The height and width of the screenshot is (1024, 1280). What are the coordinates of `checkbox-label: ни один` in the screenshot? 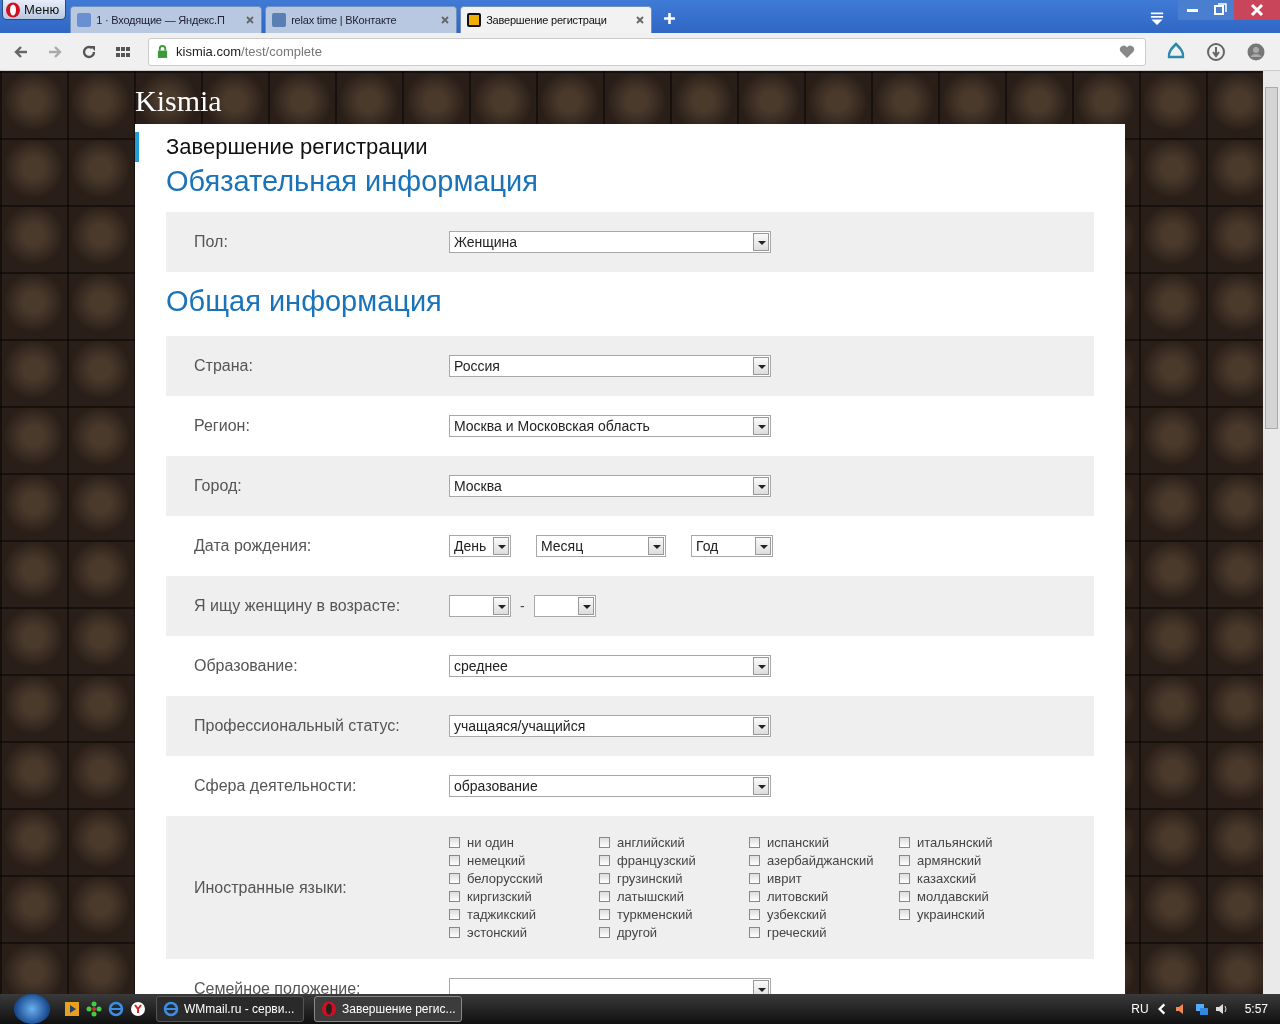 It's located at (491, 842).